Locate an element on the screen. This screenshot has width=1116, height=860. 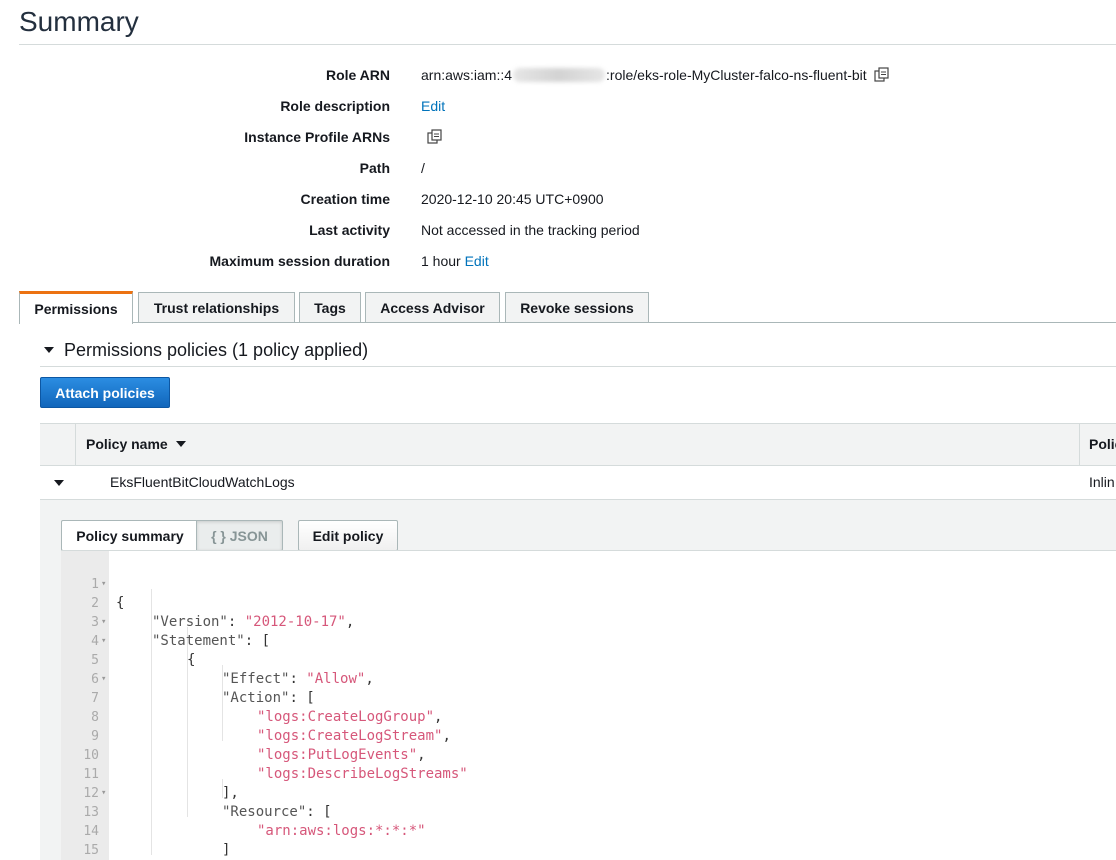
redacted-account-id is located at coordinates (559, 75).